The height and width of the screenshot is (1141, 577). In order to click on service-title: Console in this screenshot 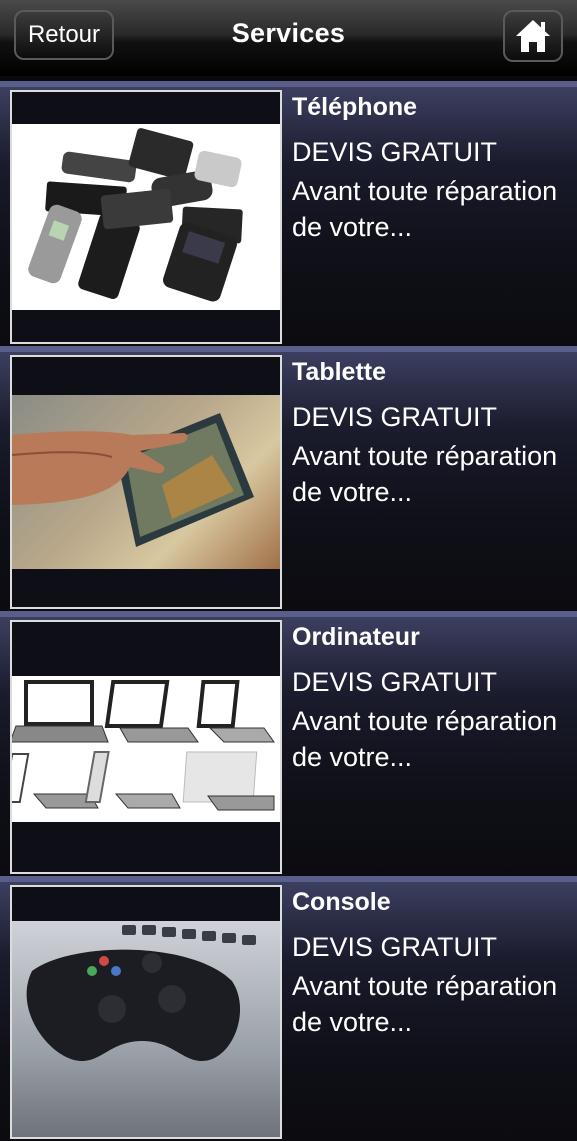, I will do `click(341, 902)`.